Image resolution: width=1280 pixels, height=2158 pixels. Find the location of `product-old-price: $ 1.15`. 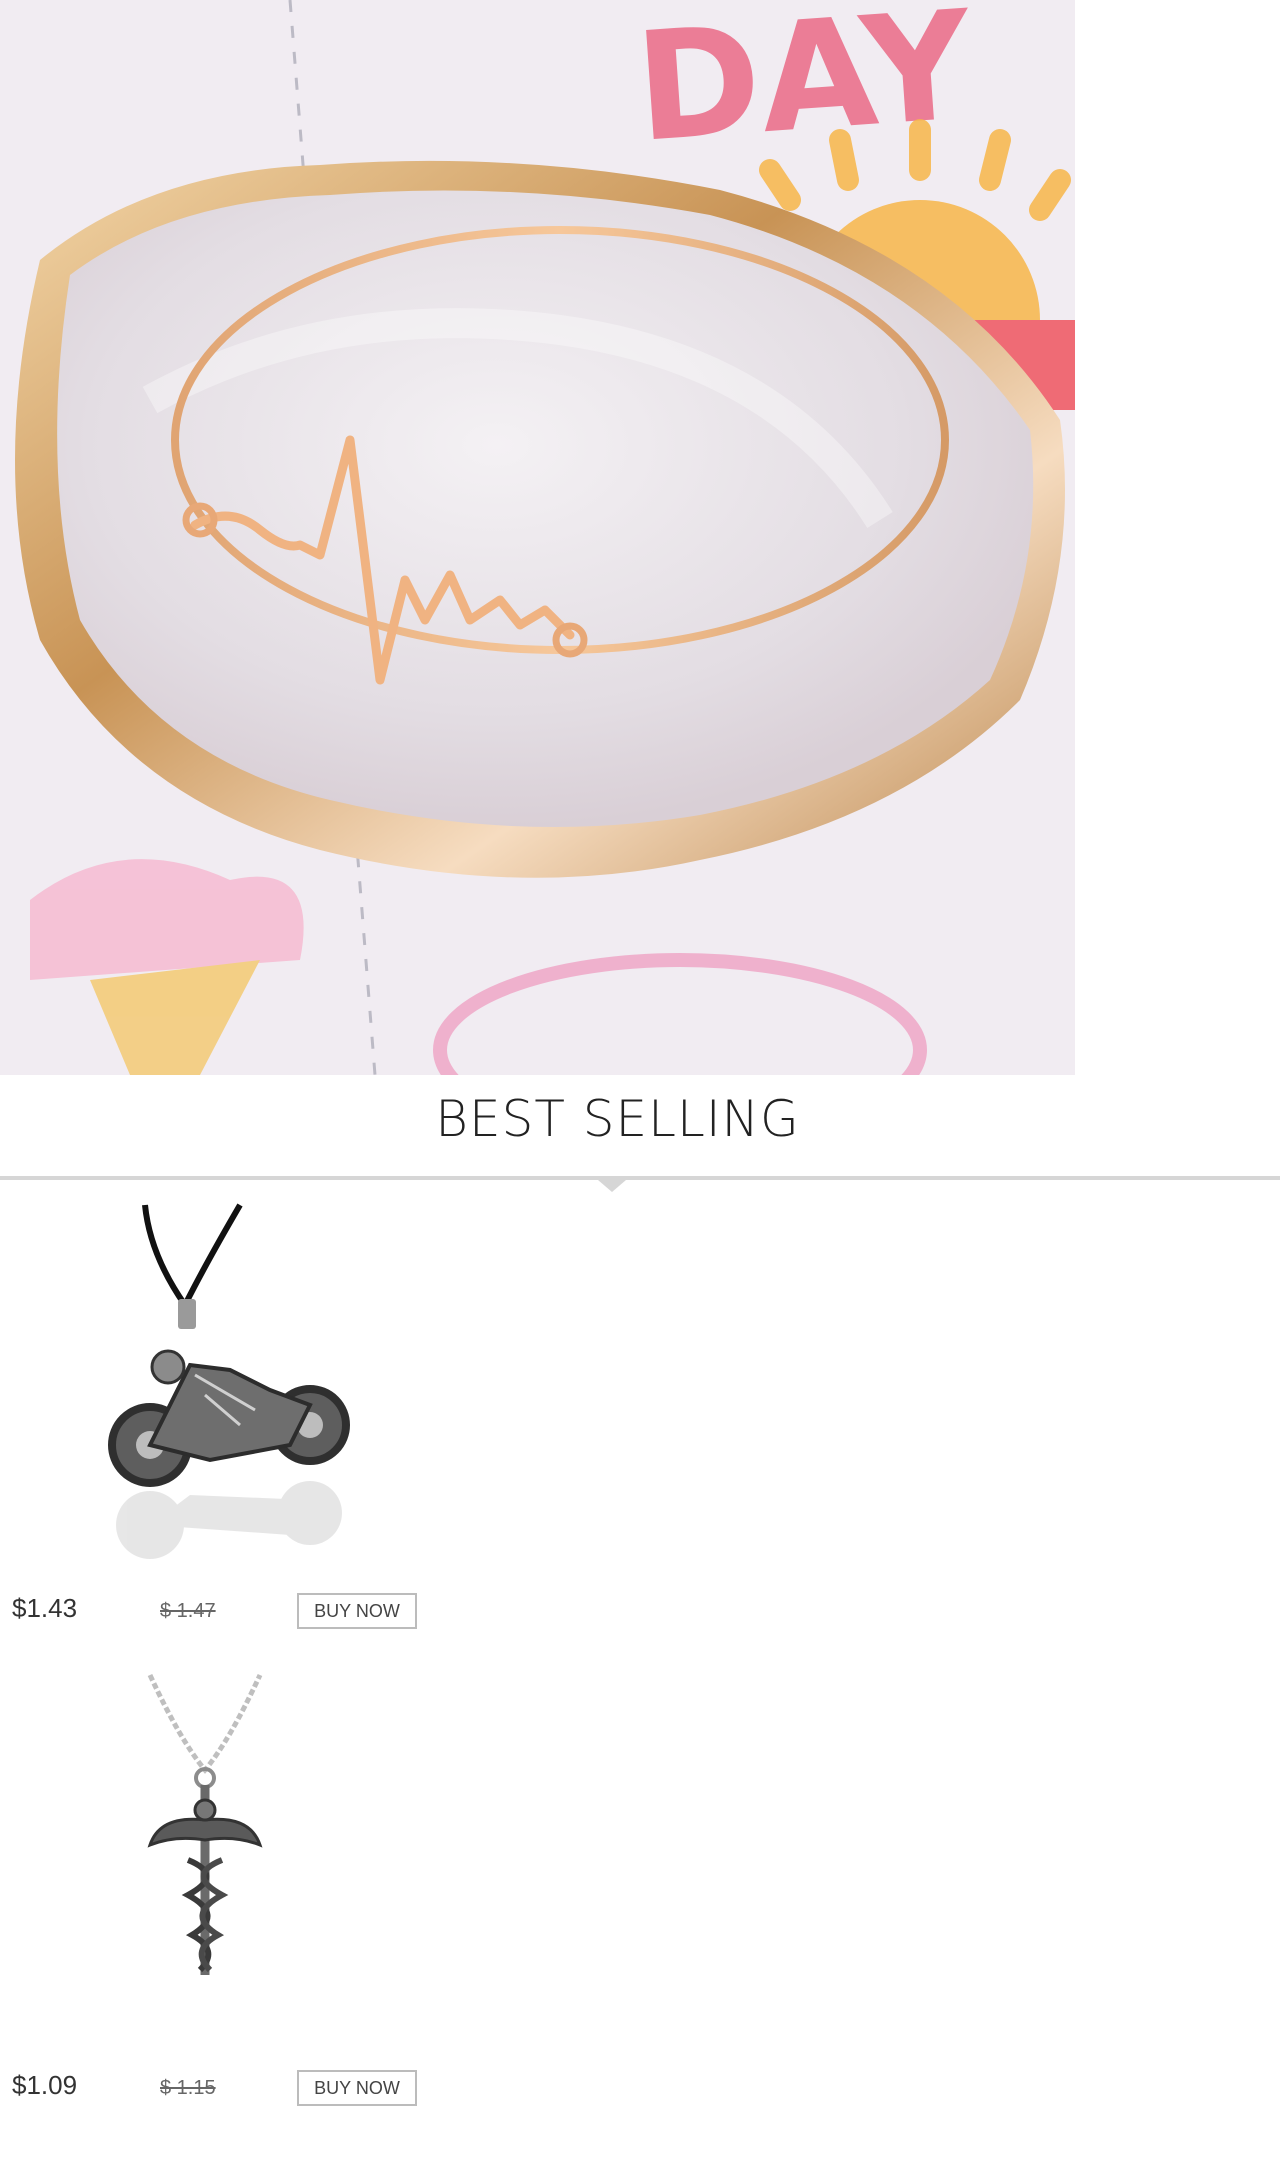

product-old-price: $ 1.15 is located at coordinates (188, 2088).